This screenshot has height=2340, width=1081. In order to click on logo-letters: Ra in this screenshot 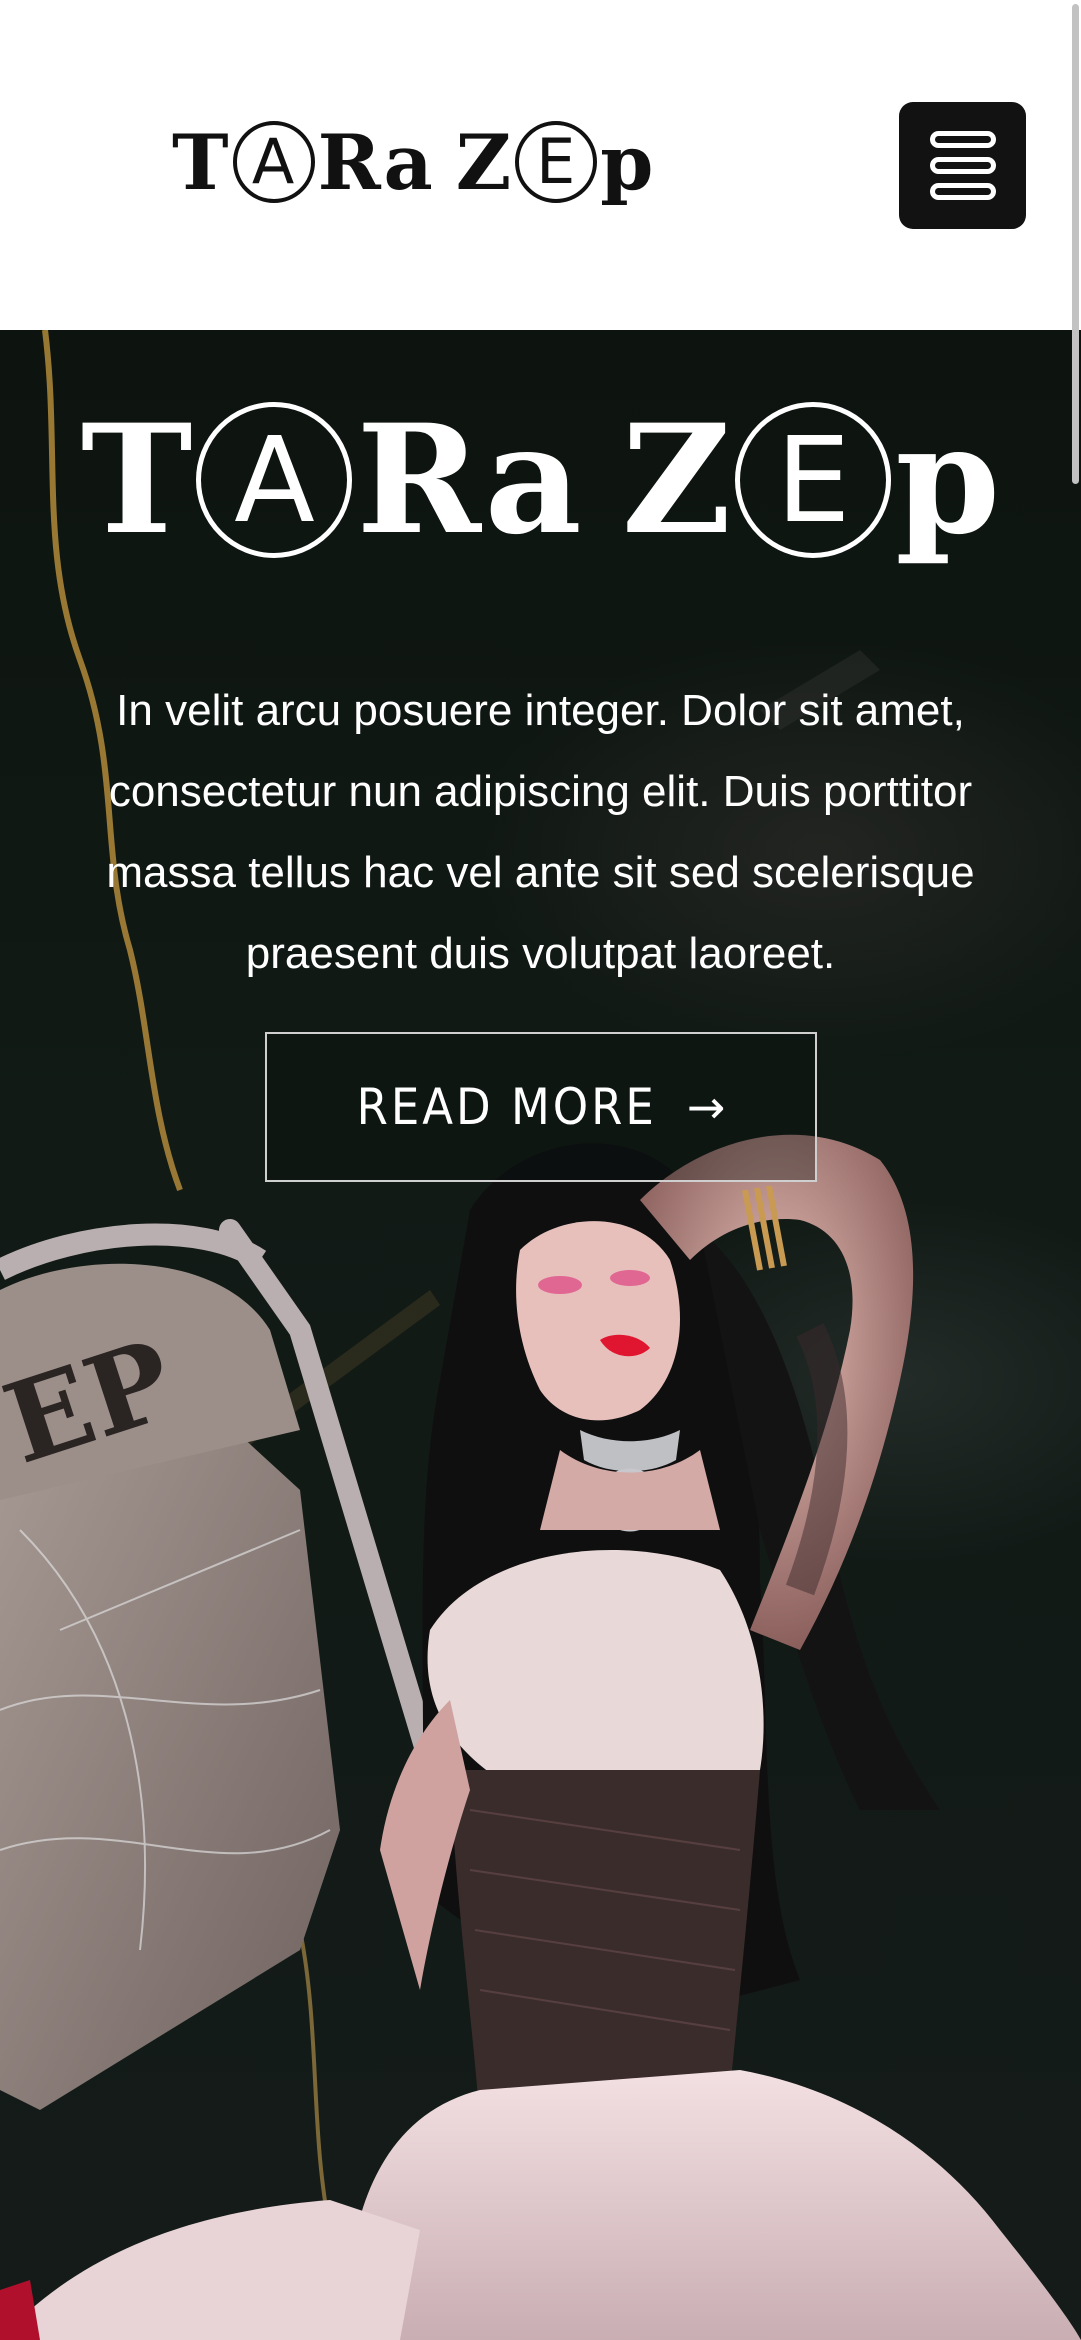, I will do `click(375, 162)`.